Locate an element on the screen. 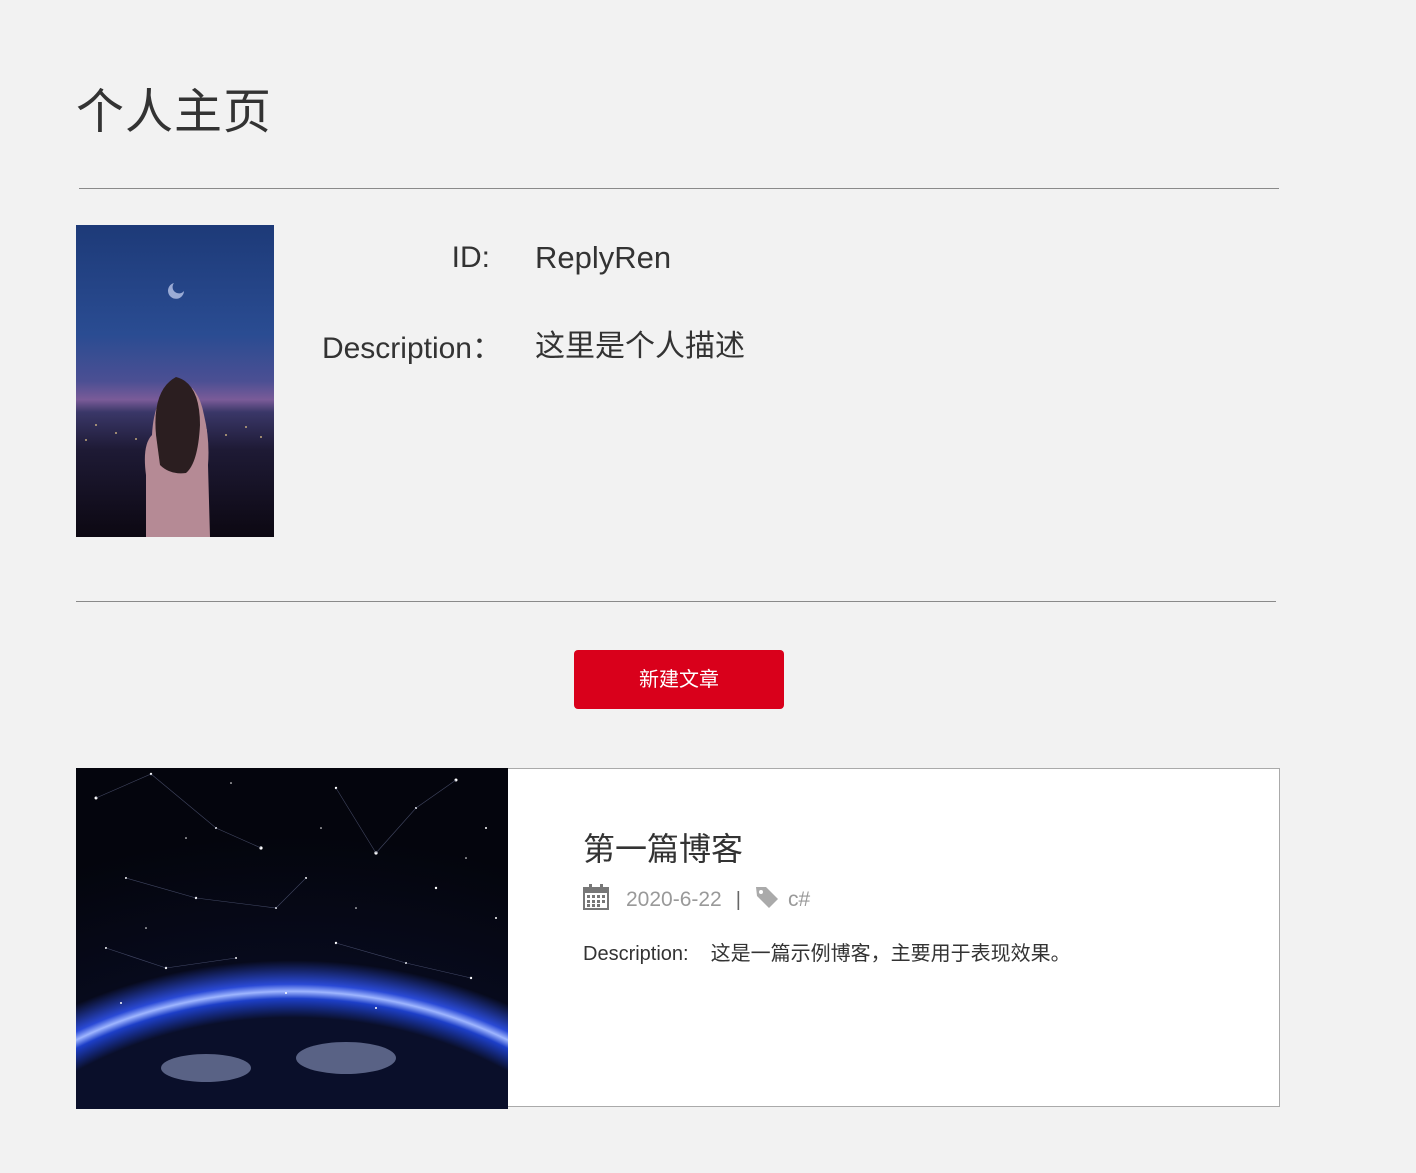  post-title: 第一篇博客 is located at coordinates (663, 849).